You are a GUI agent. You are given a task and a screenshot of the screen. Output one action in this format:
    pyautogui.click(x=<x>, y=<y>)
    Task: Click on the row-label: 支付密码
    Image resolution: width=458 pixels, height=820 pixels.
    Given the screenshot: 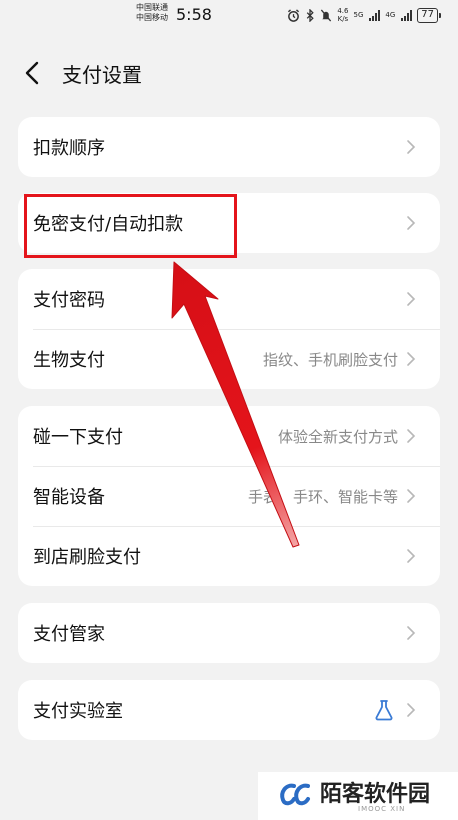 What is the action you would take?
    pyautogui.click(x=69, y=300)
    